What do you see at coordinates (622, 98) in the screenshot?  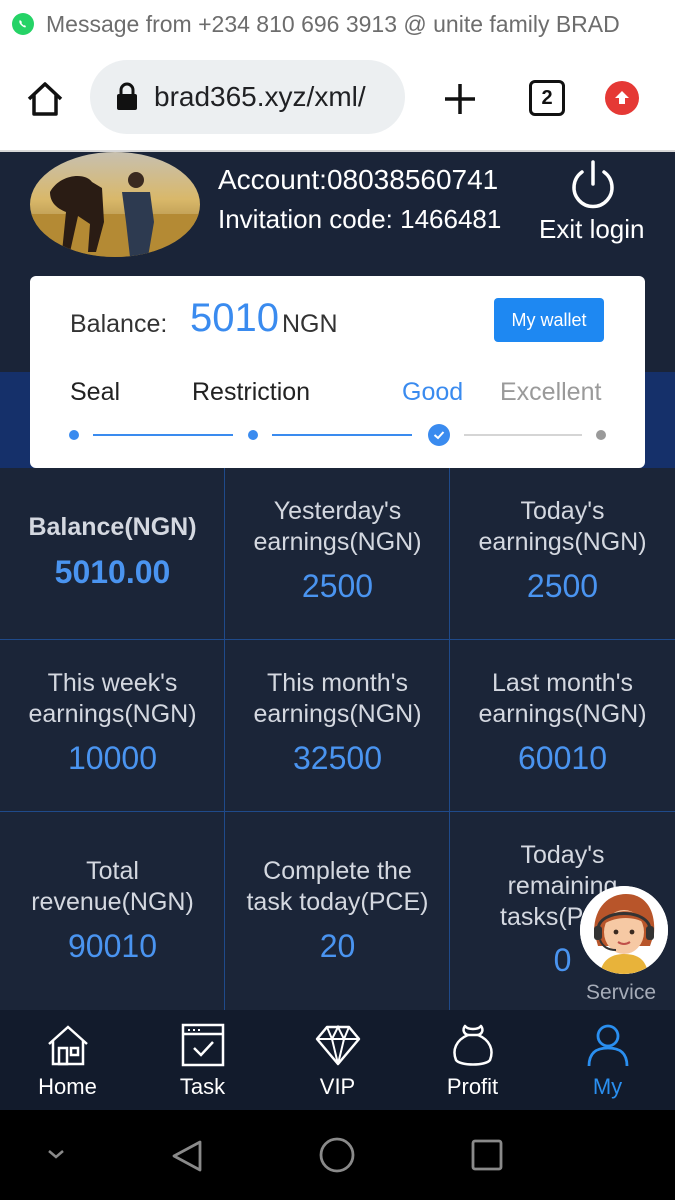 I see `update-arrow-icon` at bounding box center [622, 98].